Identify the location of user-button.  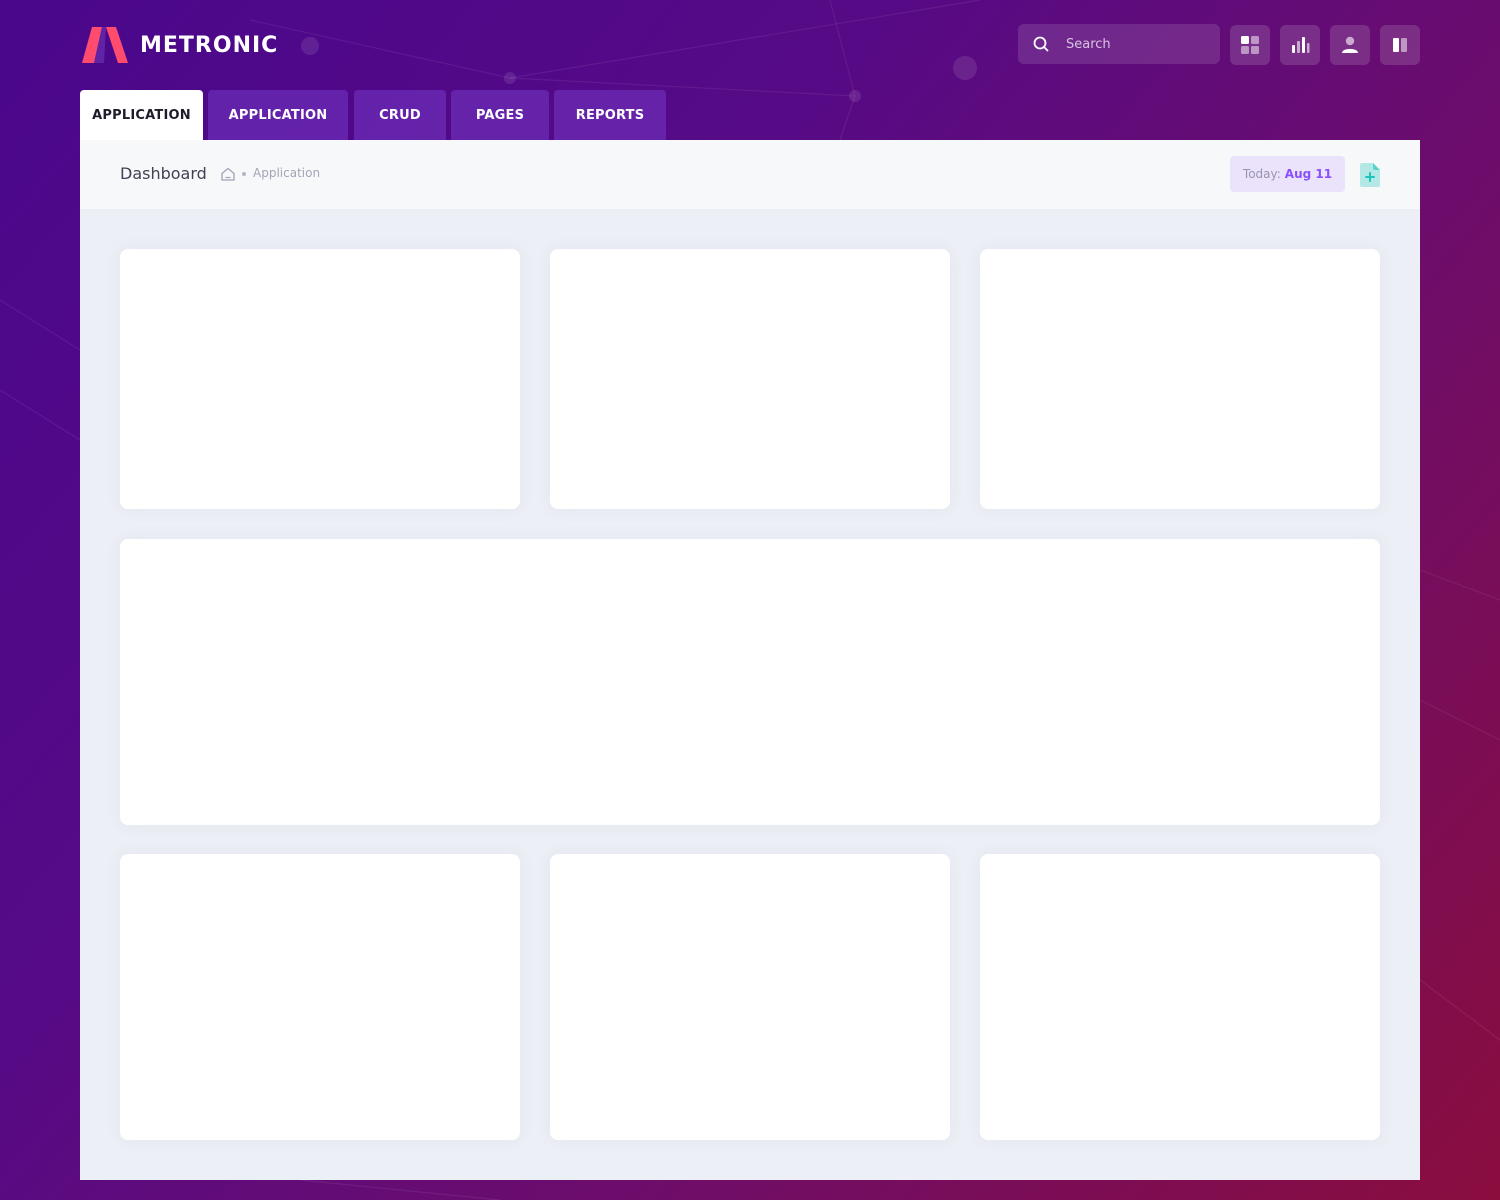
(1350, 45).